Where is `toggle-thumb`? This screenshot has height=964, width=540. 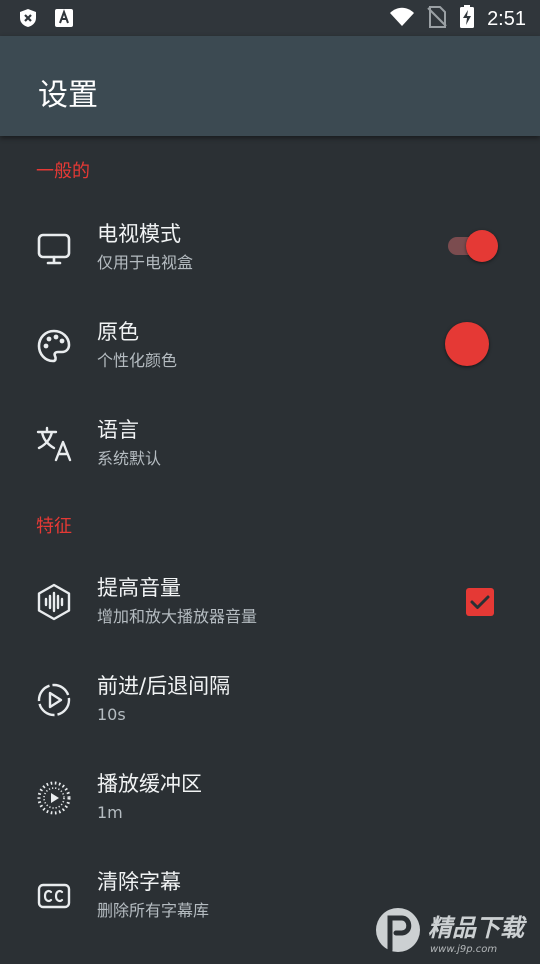
toggle-thumb is located at coordinates (482, 246).